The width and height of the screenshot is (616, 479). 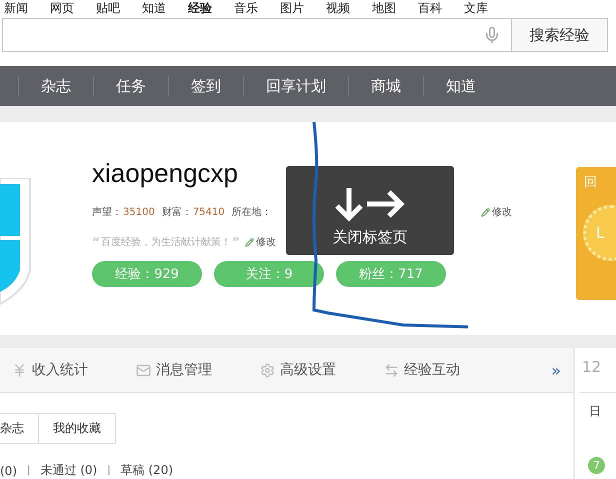 I want to click on nav-item: 商城, so click(x=385, y=86).